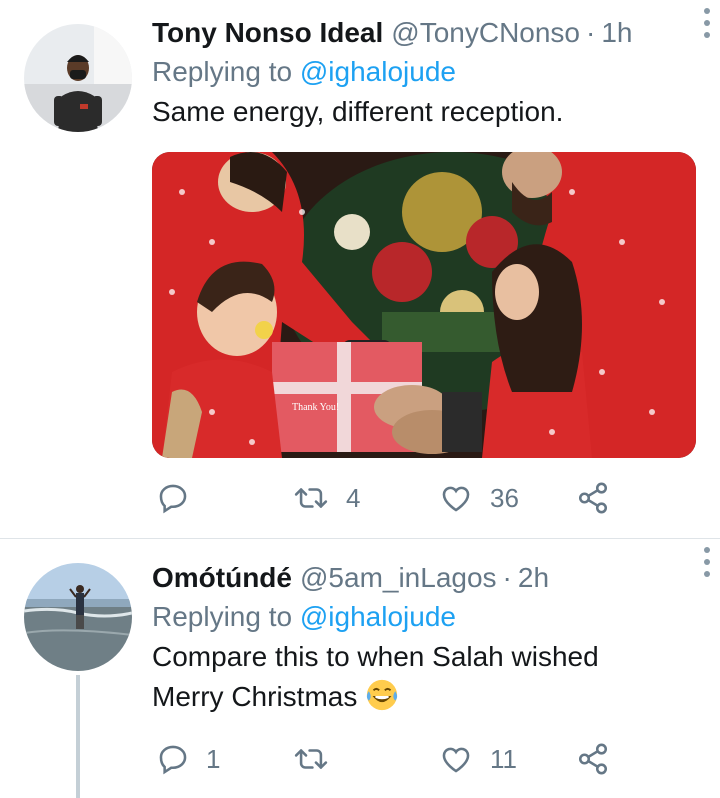  Describe the element at coordinates (477, 759) in the screenshot. I see `like-button: 11` at that location.